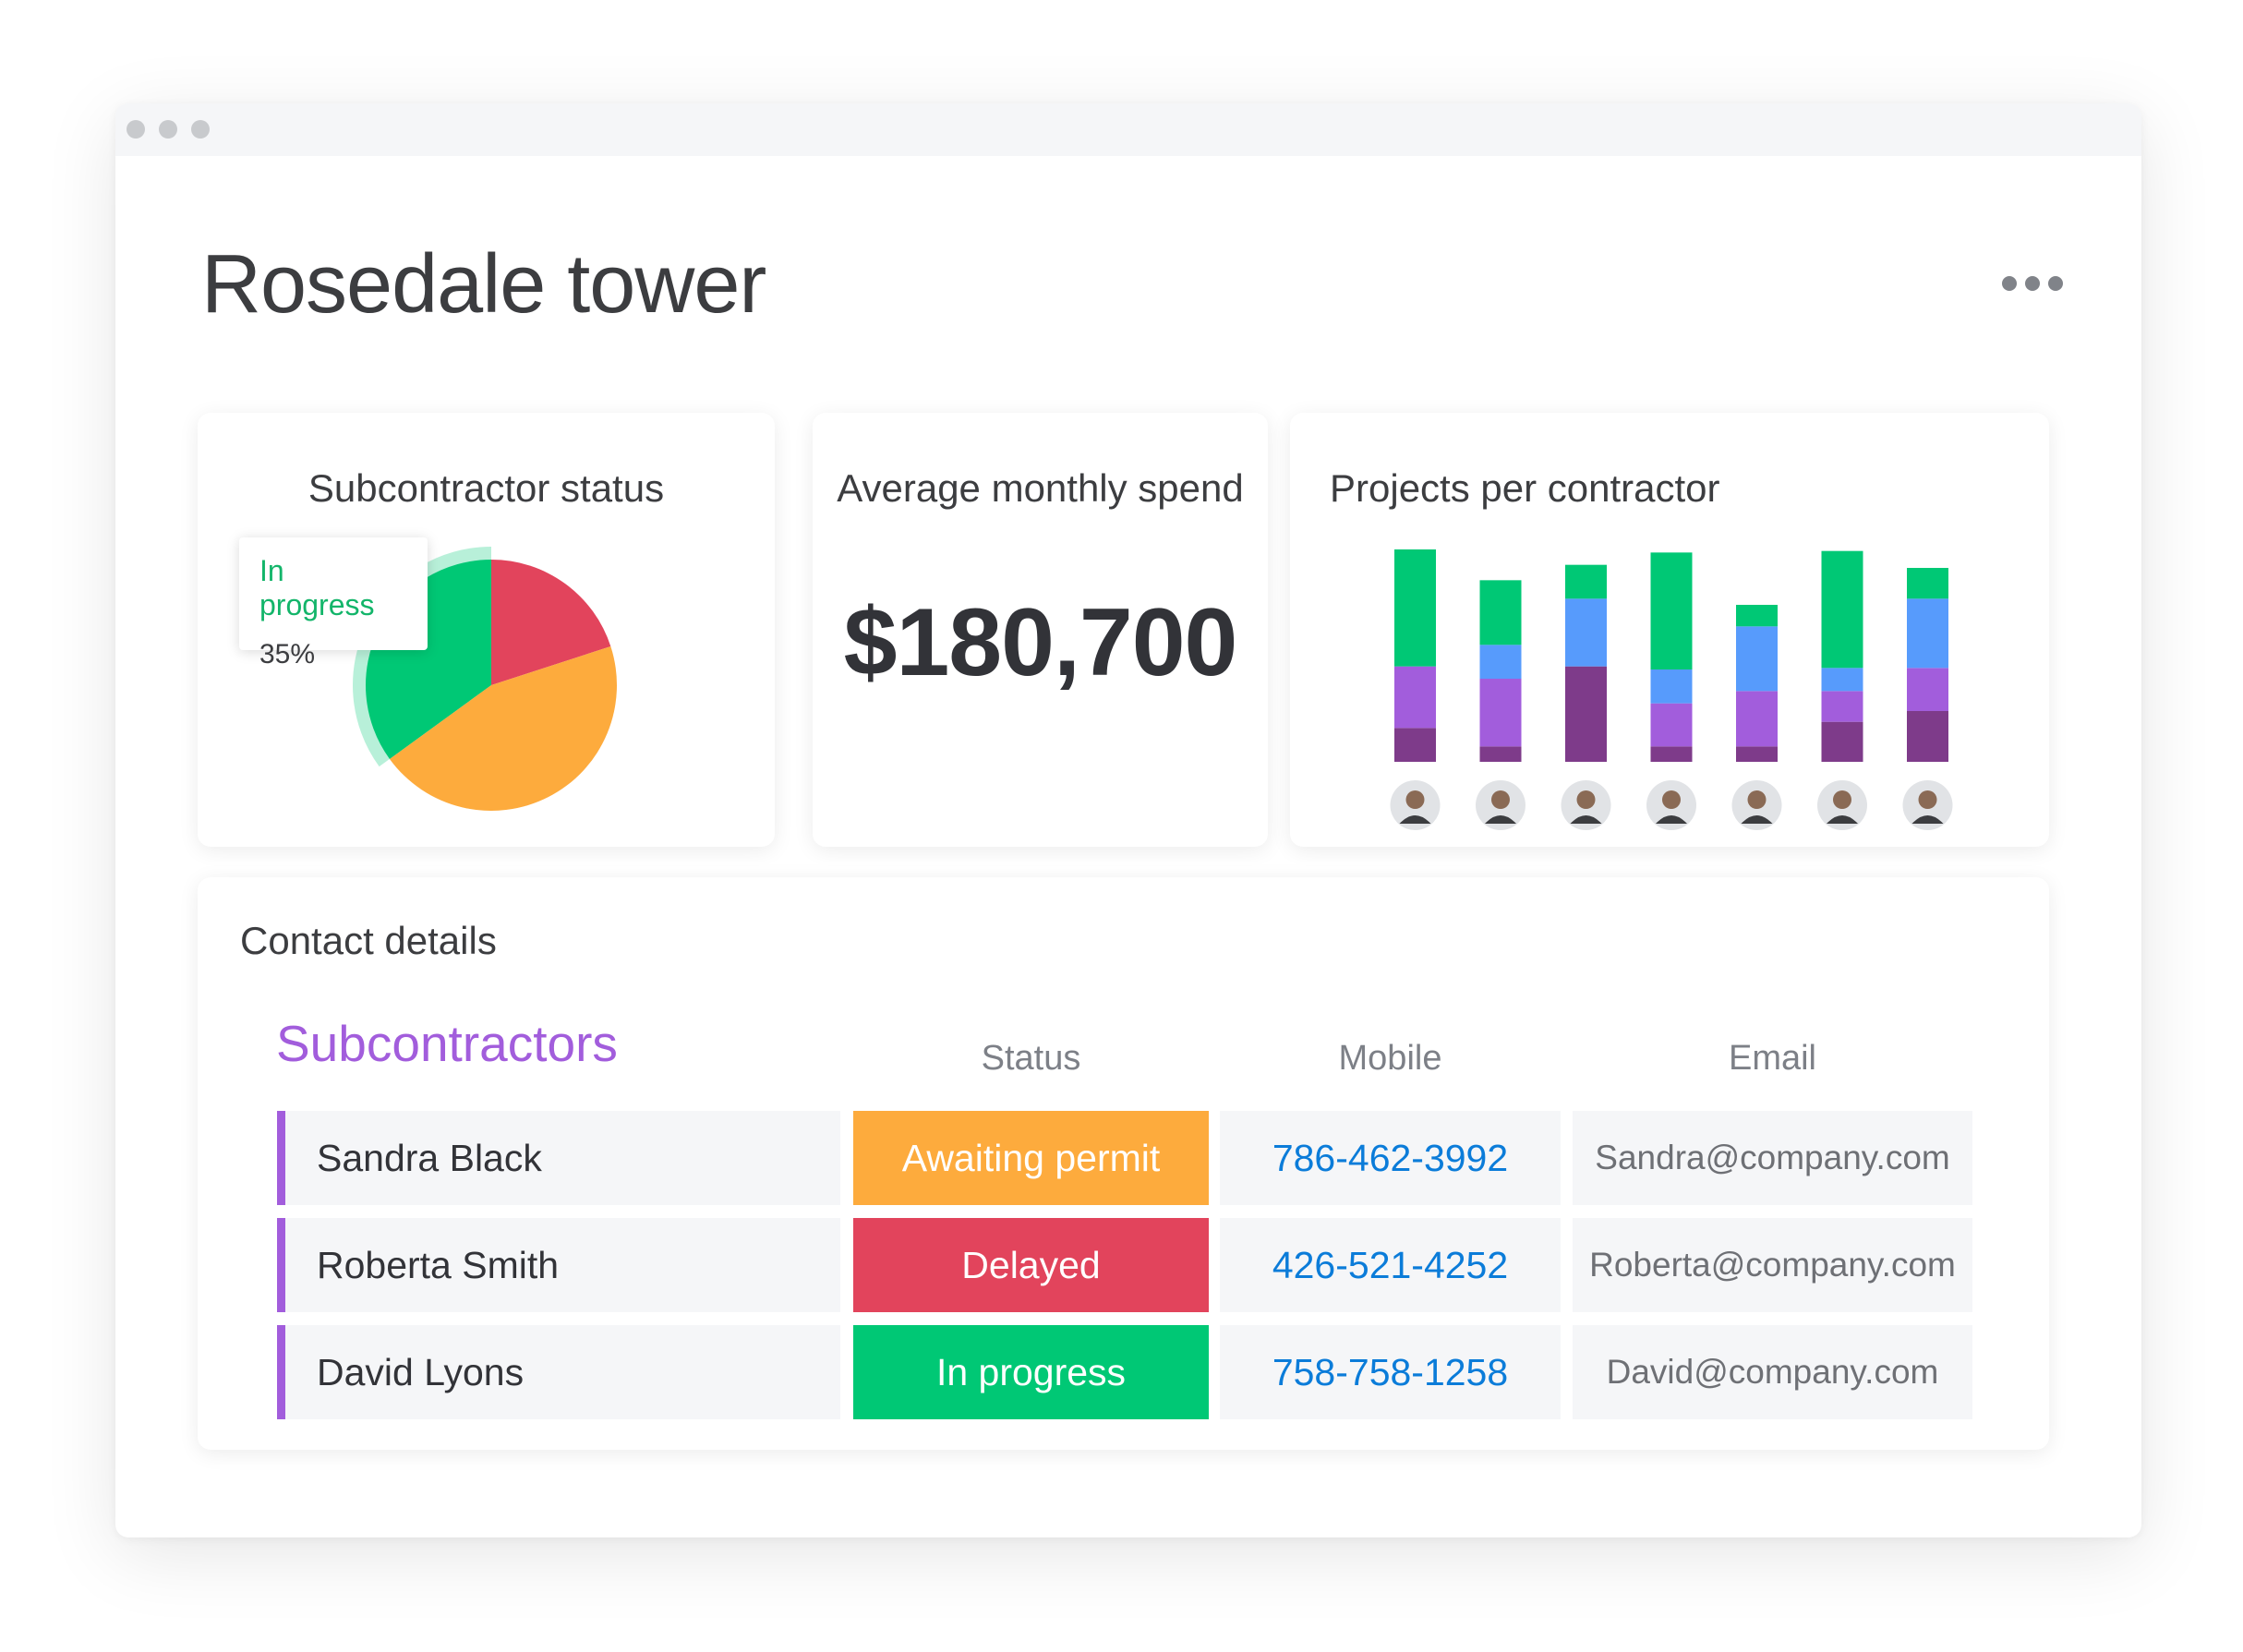  Describe the element at coordinates (1040, 642) in the screenshot. I see `spend-value: $180,700` at that location.